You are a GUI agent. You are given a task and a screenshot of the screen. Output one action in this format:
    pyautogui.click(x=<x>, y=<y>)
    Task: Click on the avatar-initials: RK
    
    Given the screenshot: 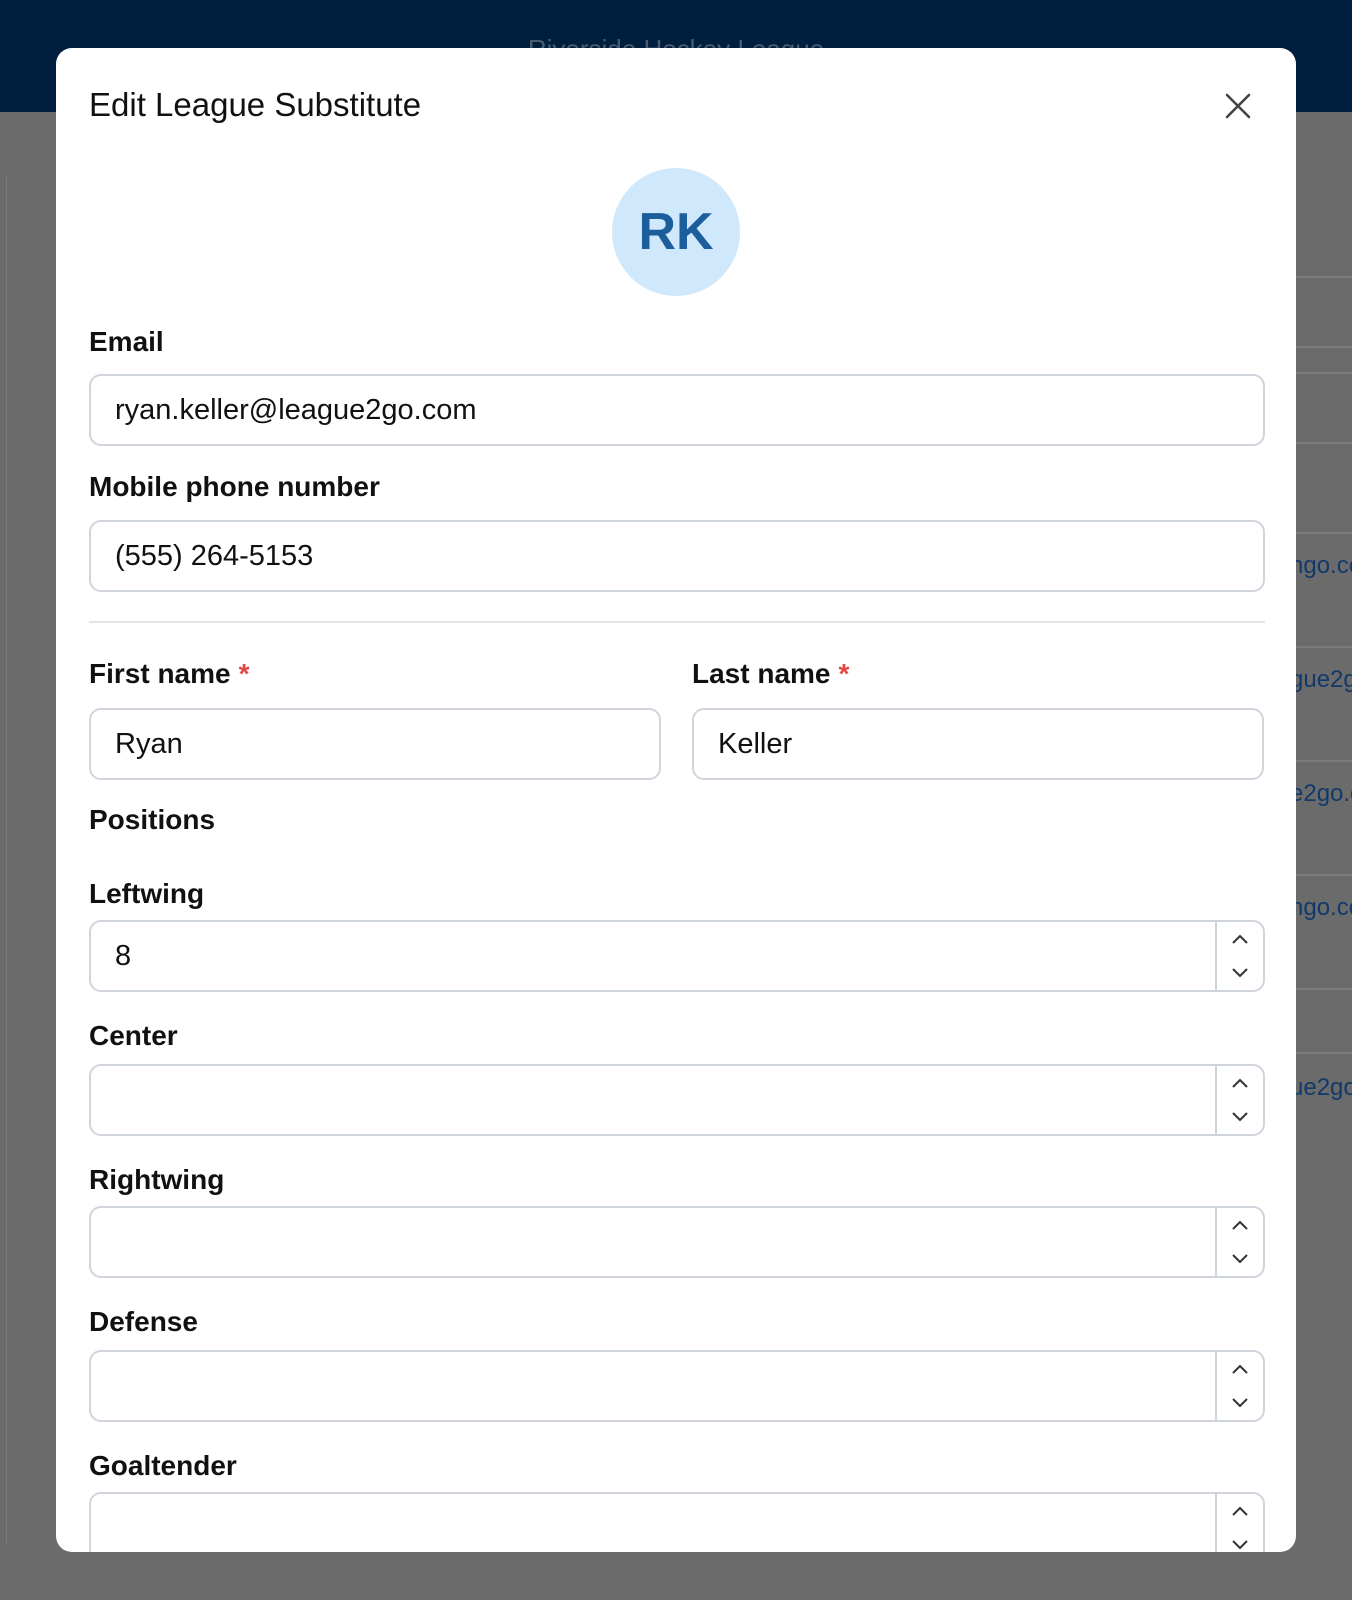 What is the action you would take?
    pyautogui.click(x=676, y=232)
    